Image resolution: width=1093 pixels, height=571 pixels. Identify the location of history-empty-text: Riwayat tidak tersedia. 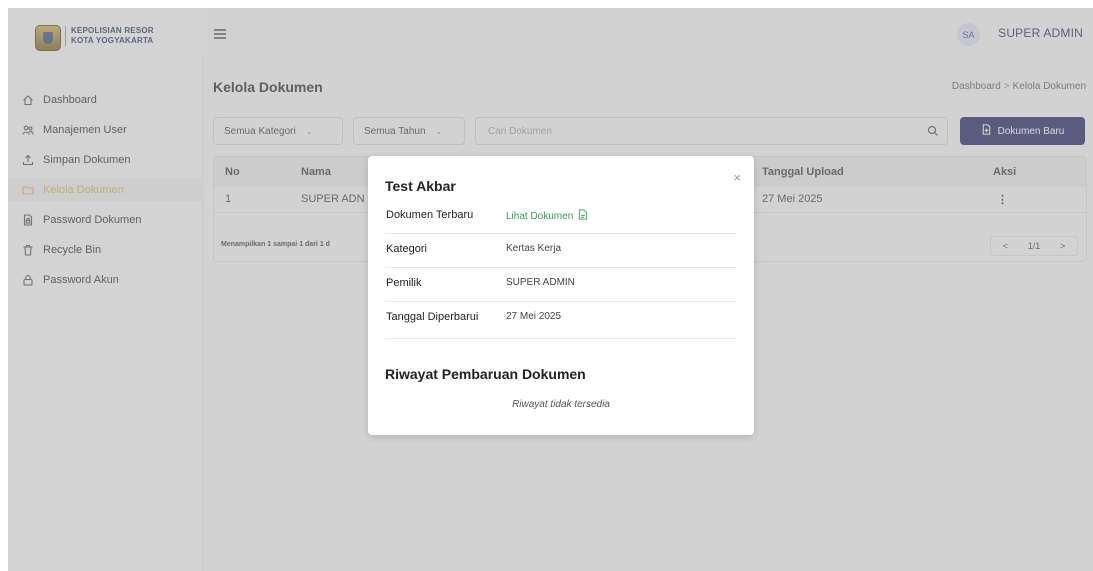
(561, 404).